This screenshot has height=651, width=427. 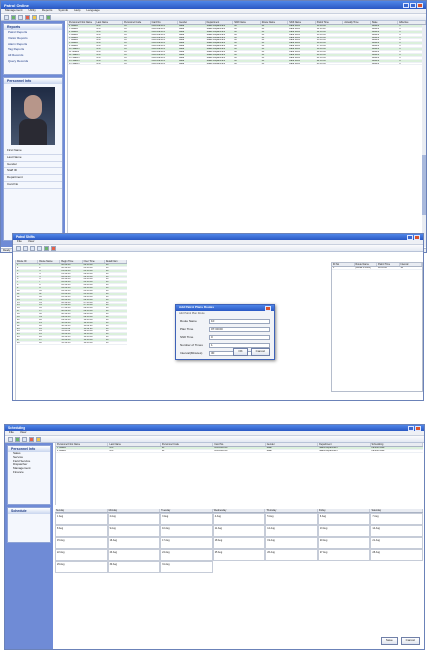 I want to click on calendar-day: 14 Aug, so click(x=396, y=531).